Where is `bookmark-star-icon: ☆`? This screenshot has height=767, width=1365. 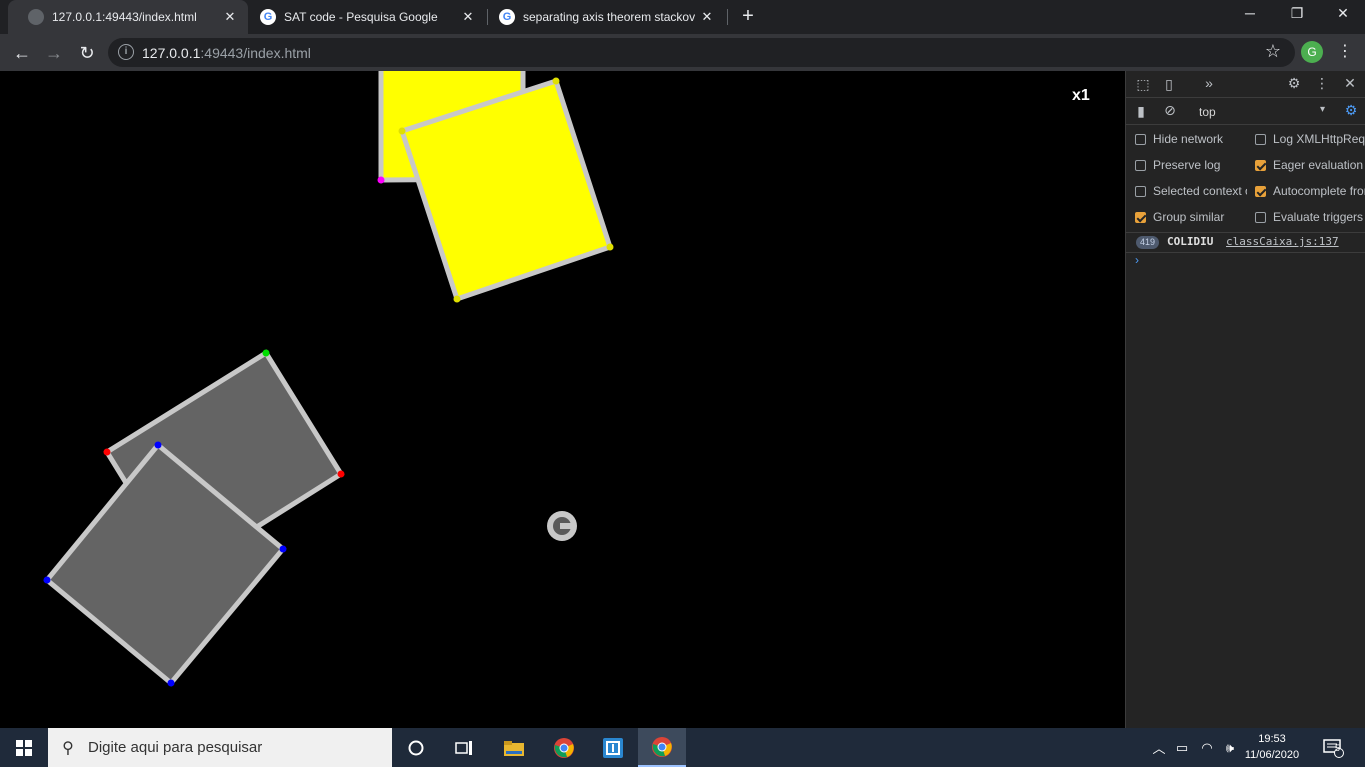
bookmark-star-icon: ☆ is located at coordinates (1273, 51).